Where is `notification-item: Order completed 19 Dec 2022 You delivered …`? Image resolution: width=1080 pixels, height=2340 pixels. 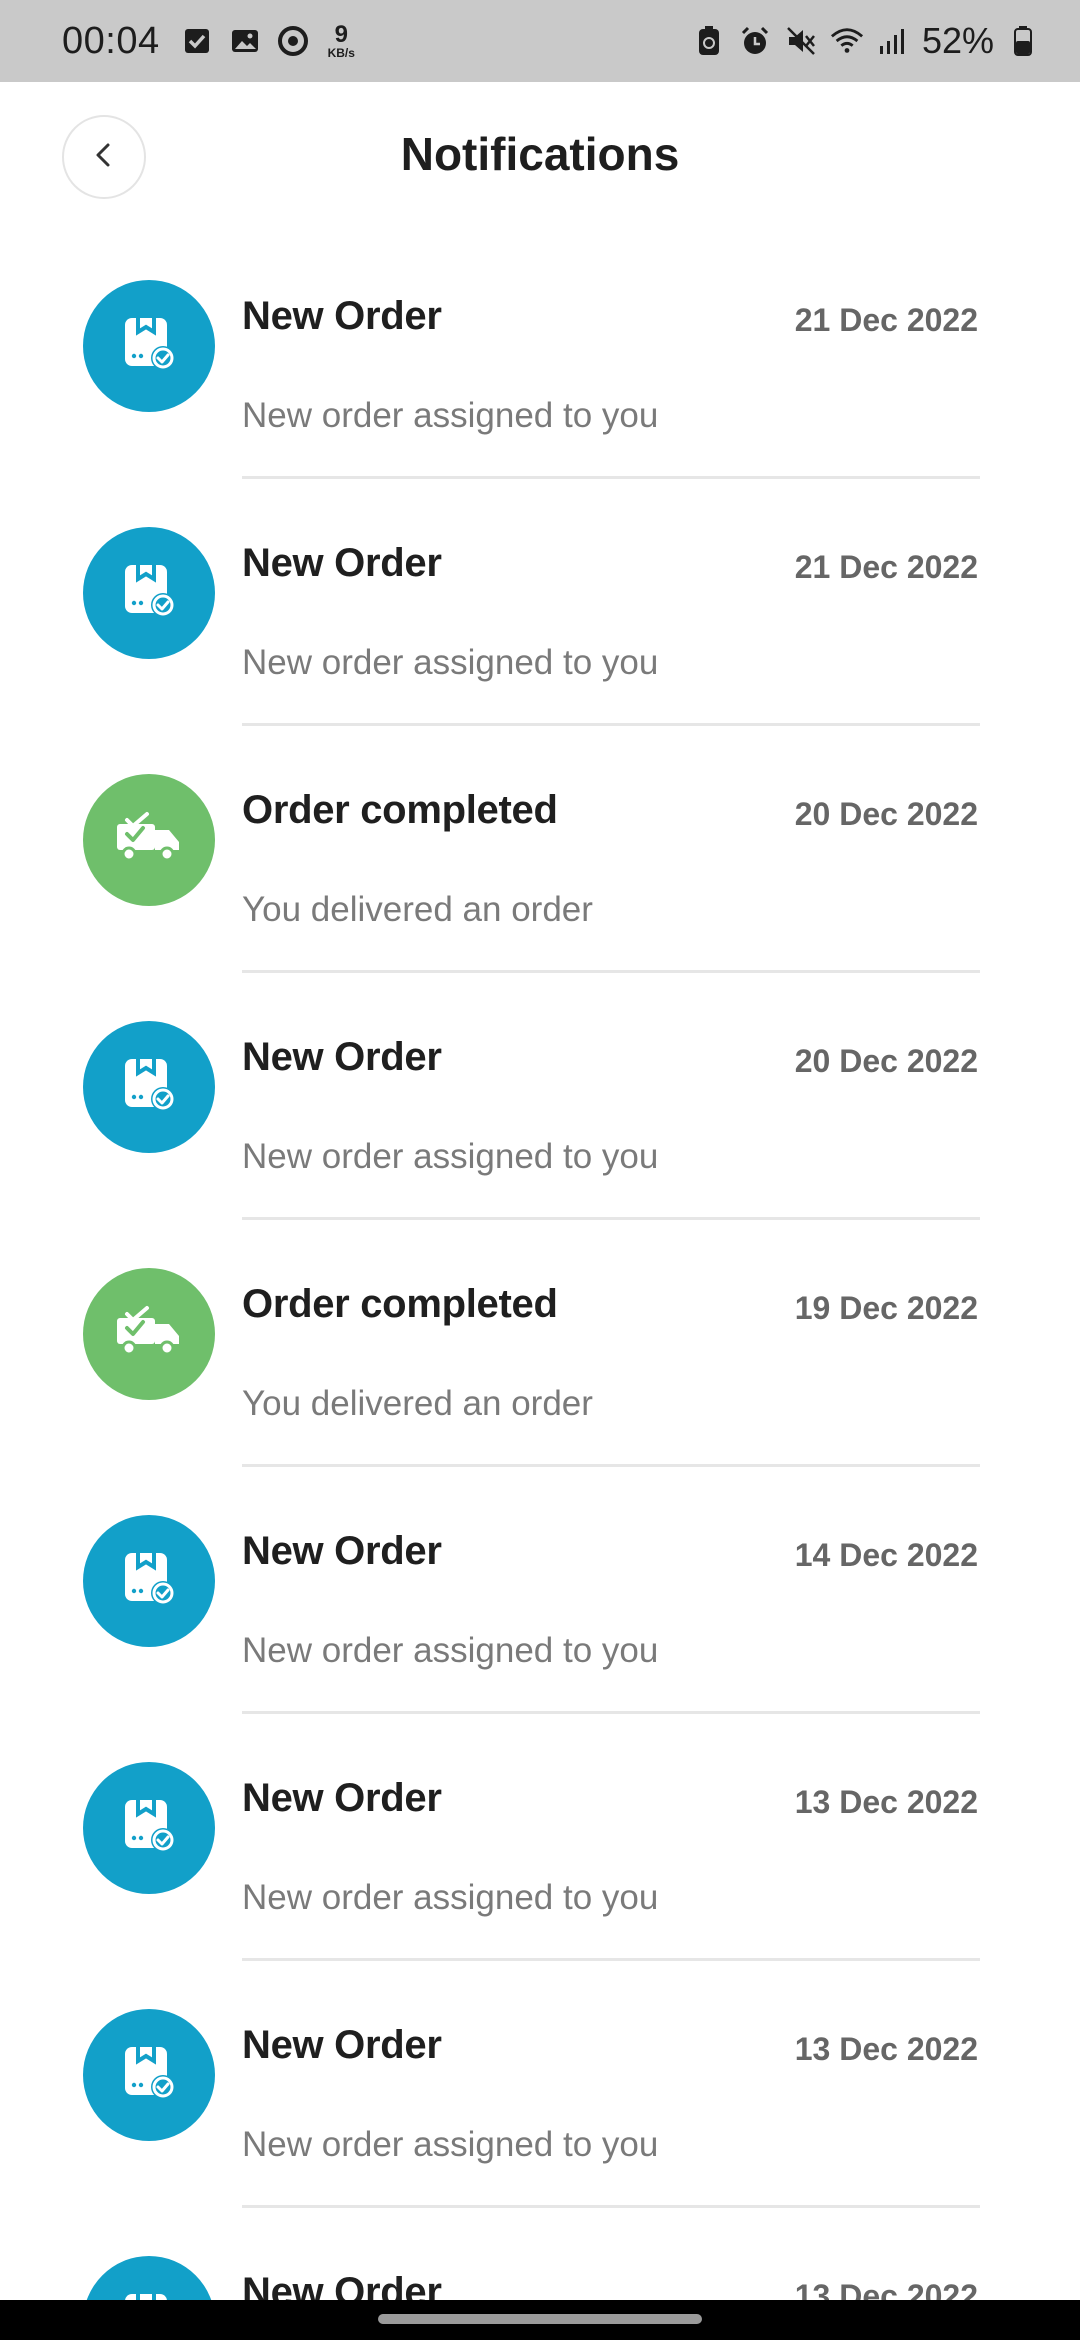
notification-item: Order completed 19 Dec 2022 You delivered … is located at coordinates (540, 1343).